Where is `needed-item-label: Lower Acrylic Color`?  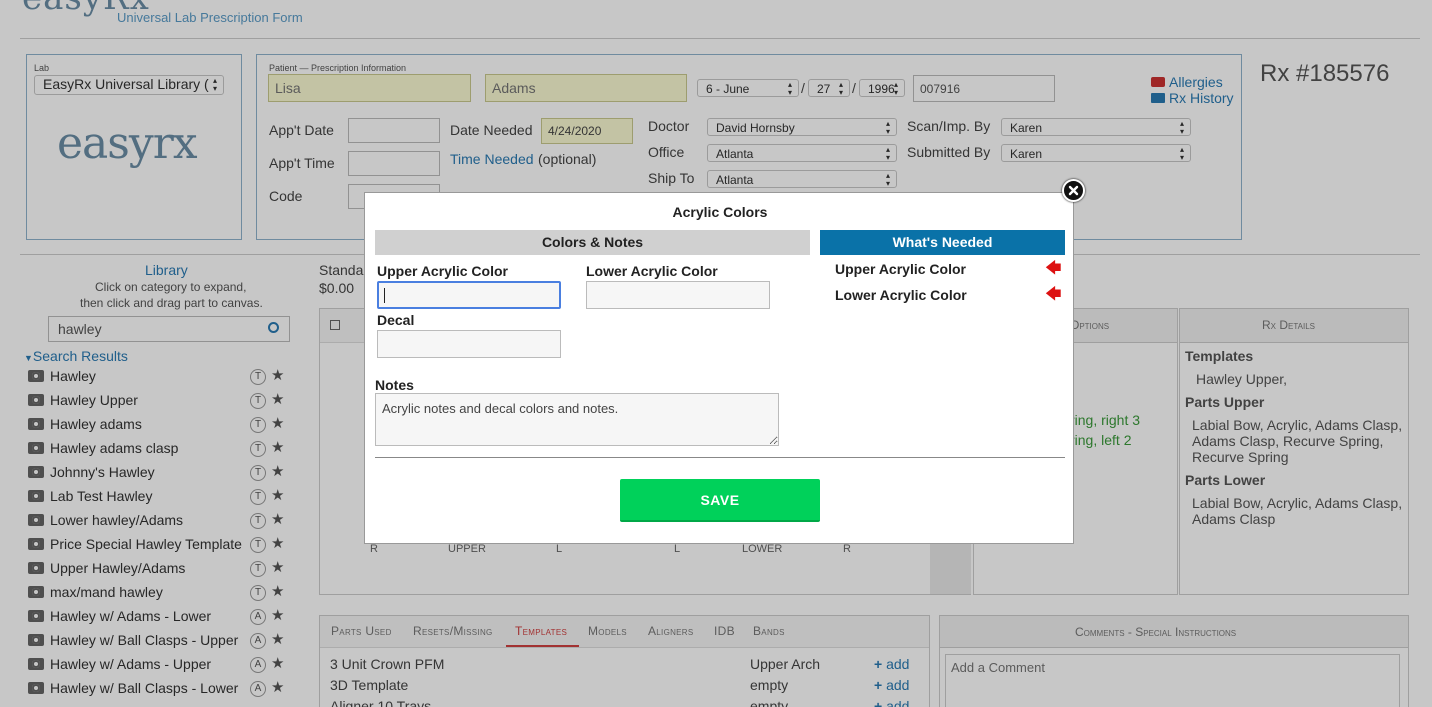
needed-item-label: Lower Acrylic Color is located at coordinates (901, 295).